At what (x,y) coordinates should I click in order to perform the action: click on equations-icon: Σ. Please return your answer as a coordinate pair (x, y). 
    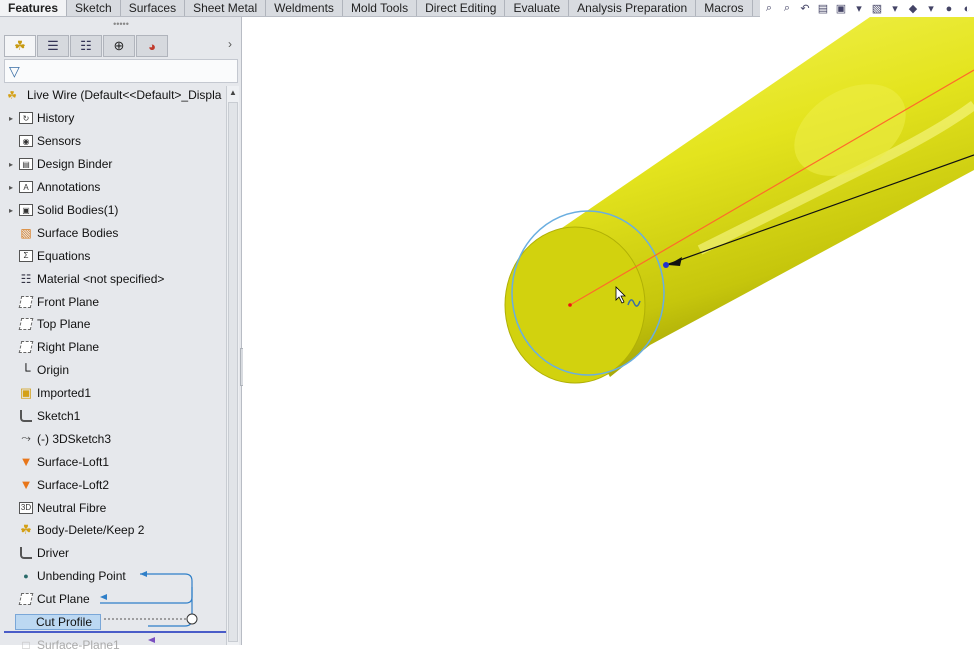
    Looking at the image, I should click on (26, 256).